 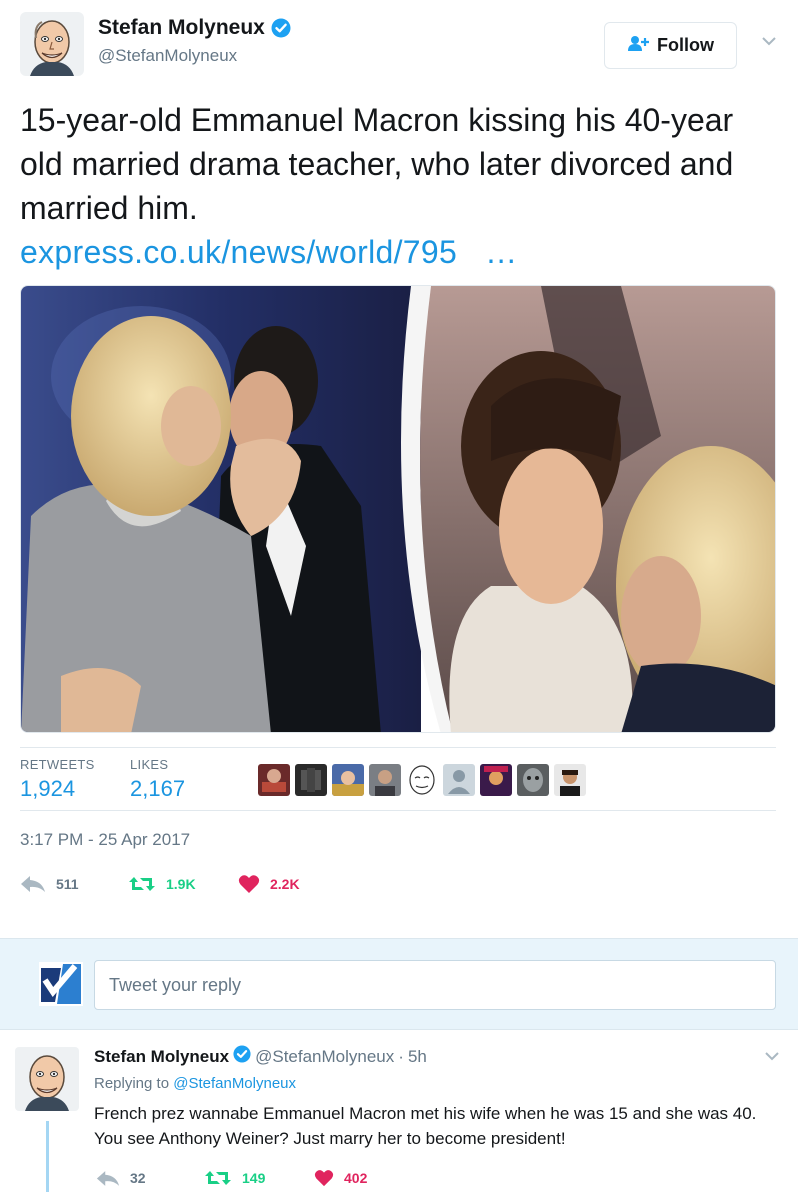 I want to click on reply-author-handle: @StefanMolyneux, so click(x=324, y=1057).